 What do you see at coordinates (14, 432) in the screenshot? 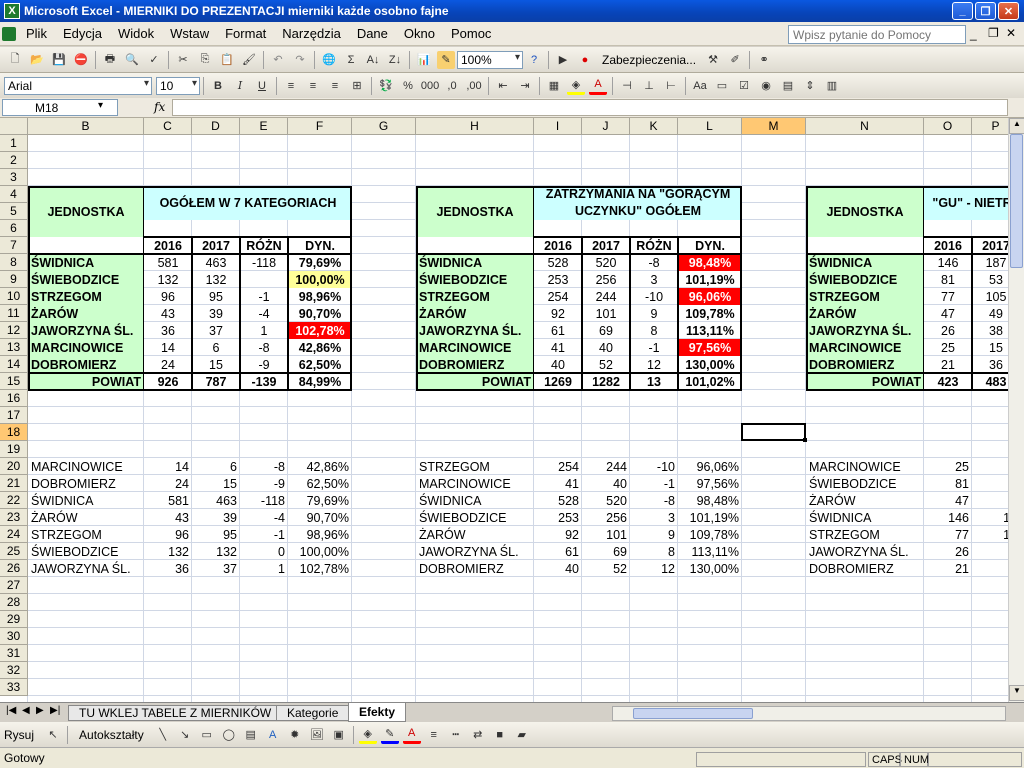
I see `row-header: 18` at bounding box center [14, 432].